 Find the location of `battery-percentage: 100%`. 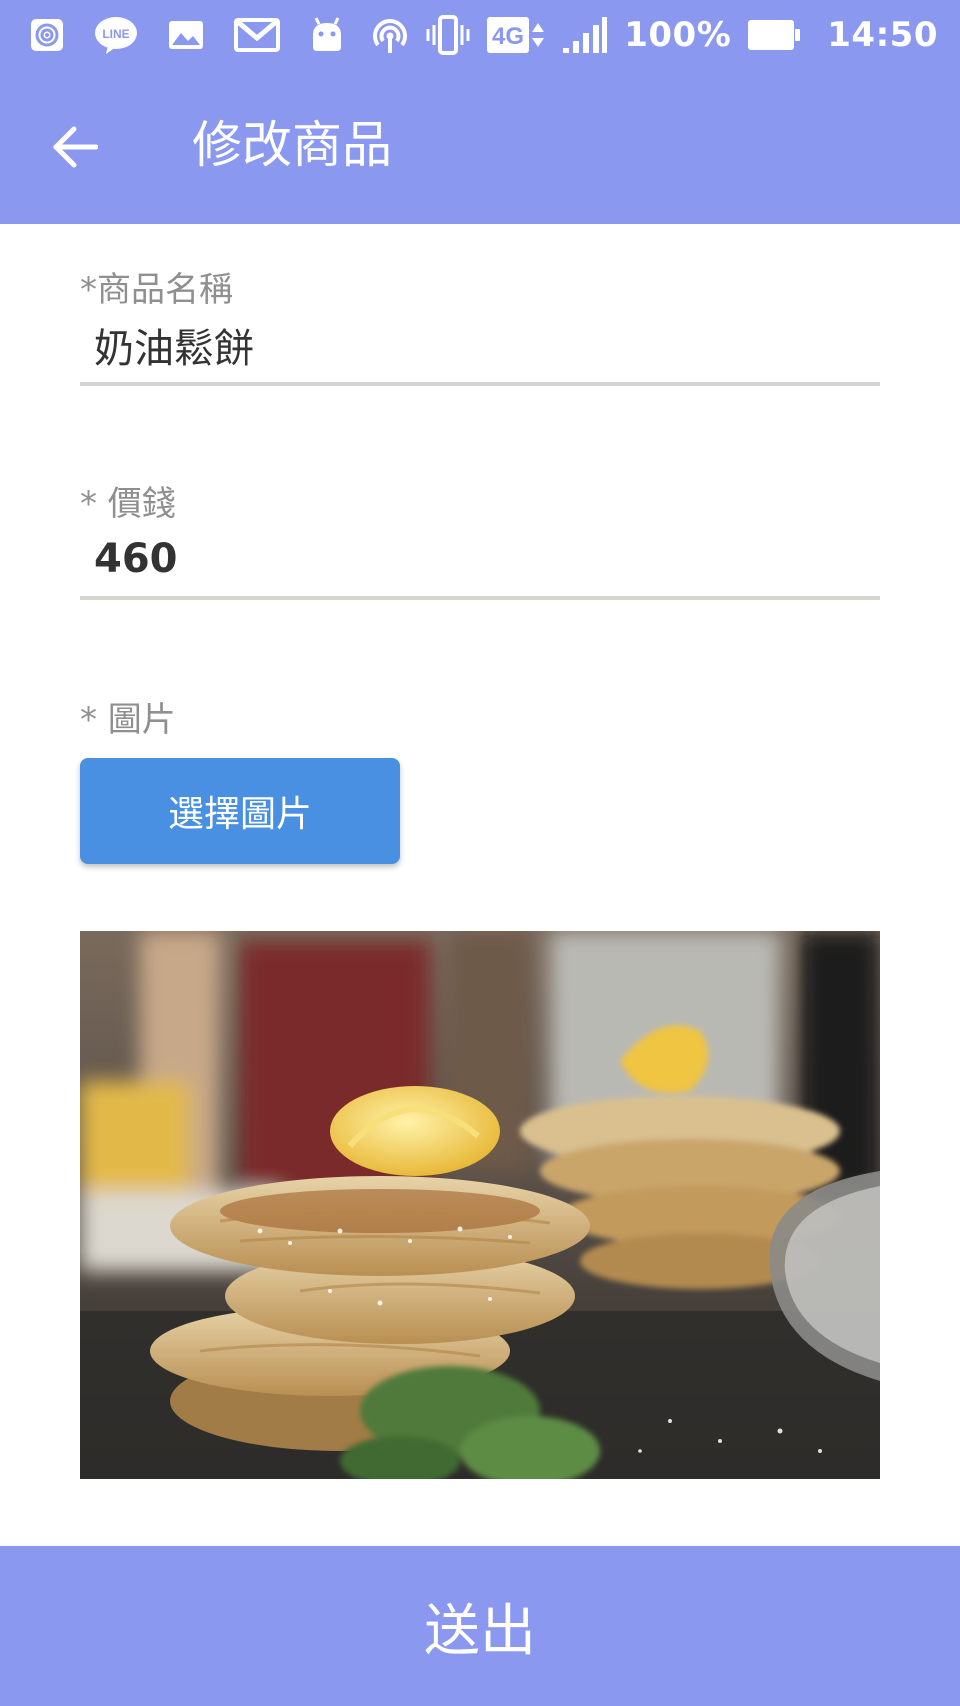

battery-percentage: 100% is located at coordinates (678, 35).